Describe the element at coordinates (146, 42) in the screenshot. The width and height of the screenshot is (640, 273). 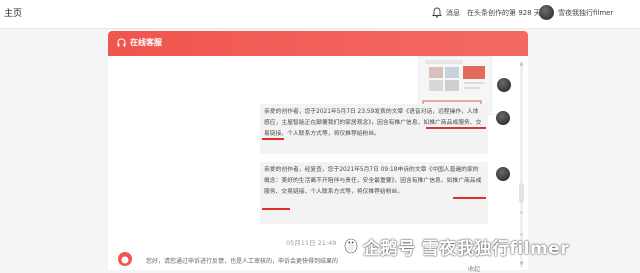
I see `chat-title: 在线客服` at that location.